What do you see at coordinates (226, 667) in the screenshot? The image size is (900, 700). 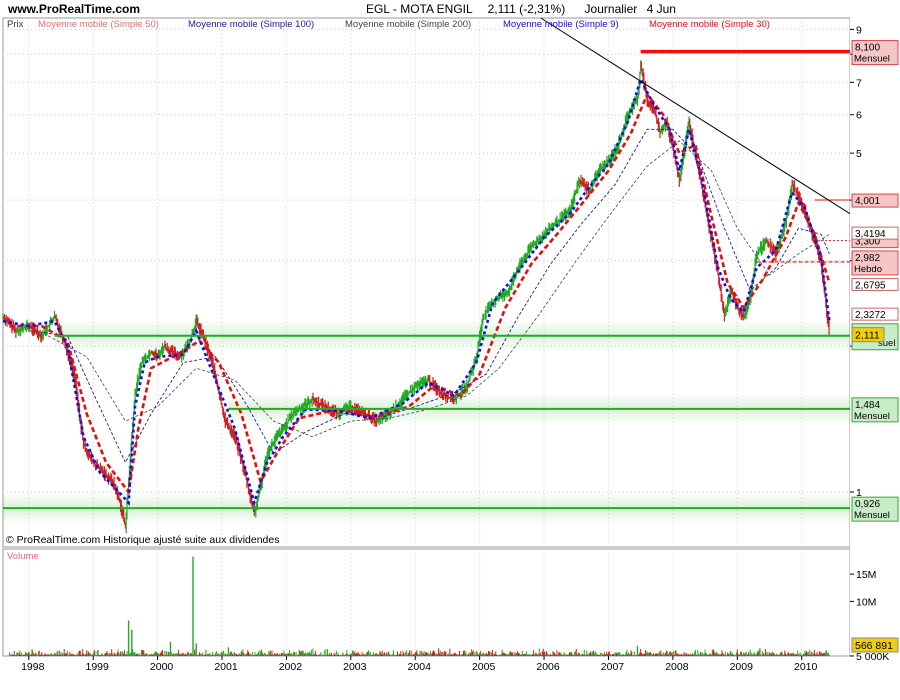 I see `x-tick-label: 2001` at bounding box center [226, 667].